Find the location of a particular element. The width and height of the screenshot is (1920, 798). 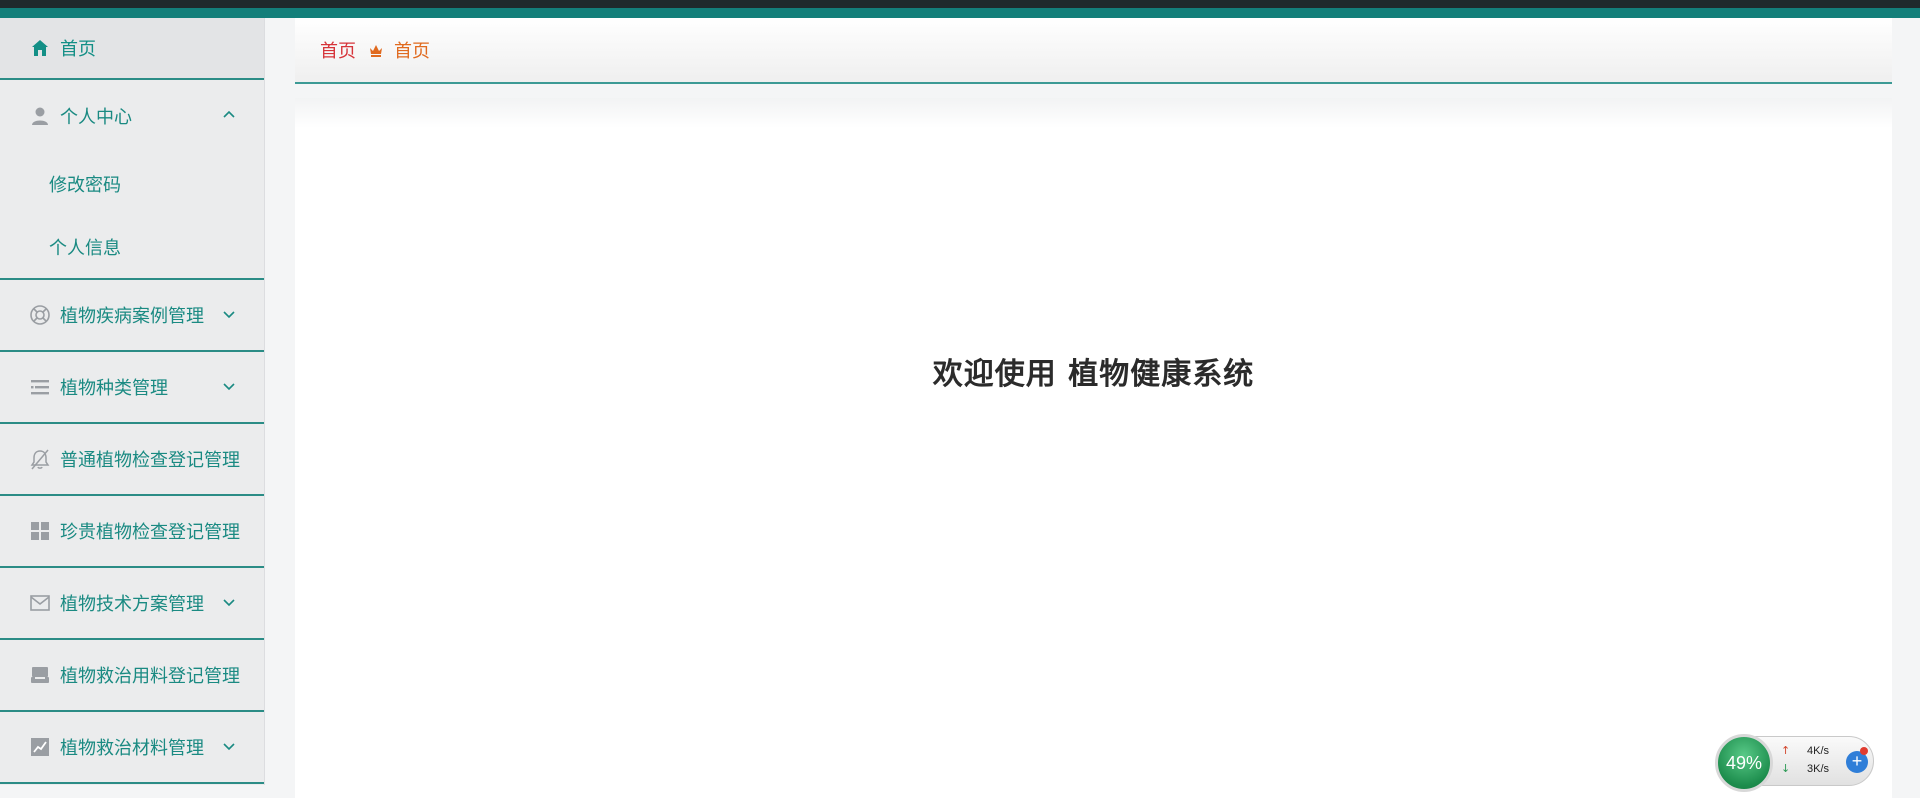

sidebar-item-tech-plans: 植物技术方案管理 is located at coordinates (132, 604).